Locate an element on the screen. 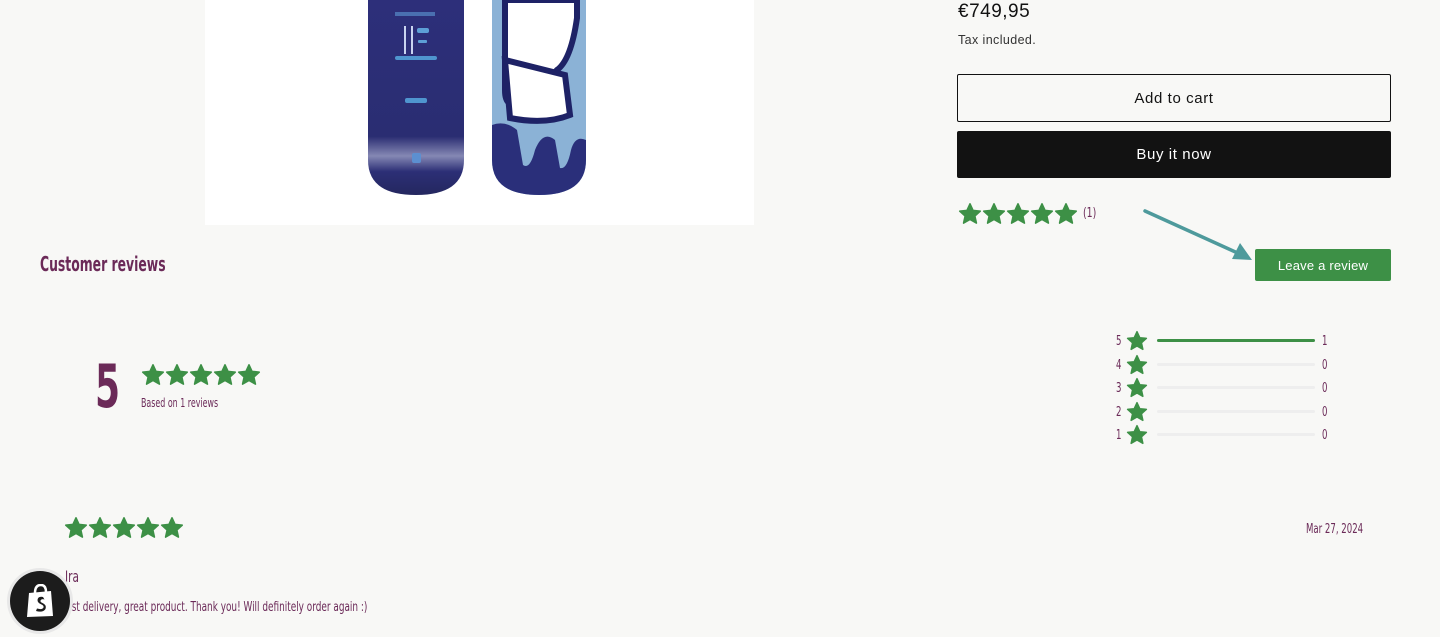  histogram-count: 1 is located at coordinates (1325, 341).